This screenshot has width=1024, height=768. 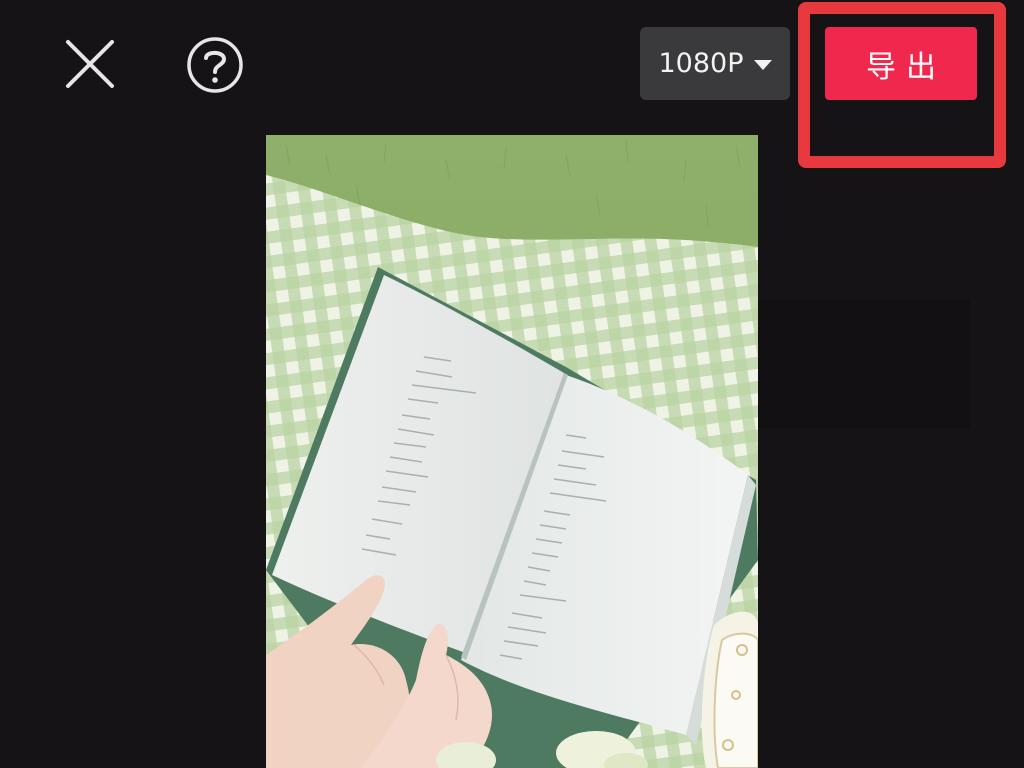 What do you see at coordinates (864, 364) in the screenshot?
I see `side-panel-shadow` at bounding box center [864, 364].